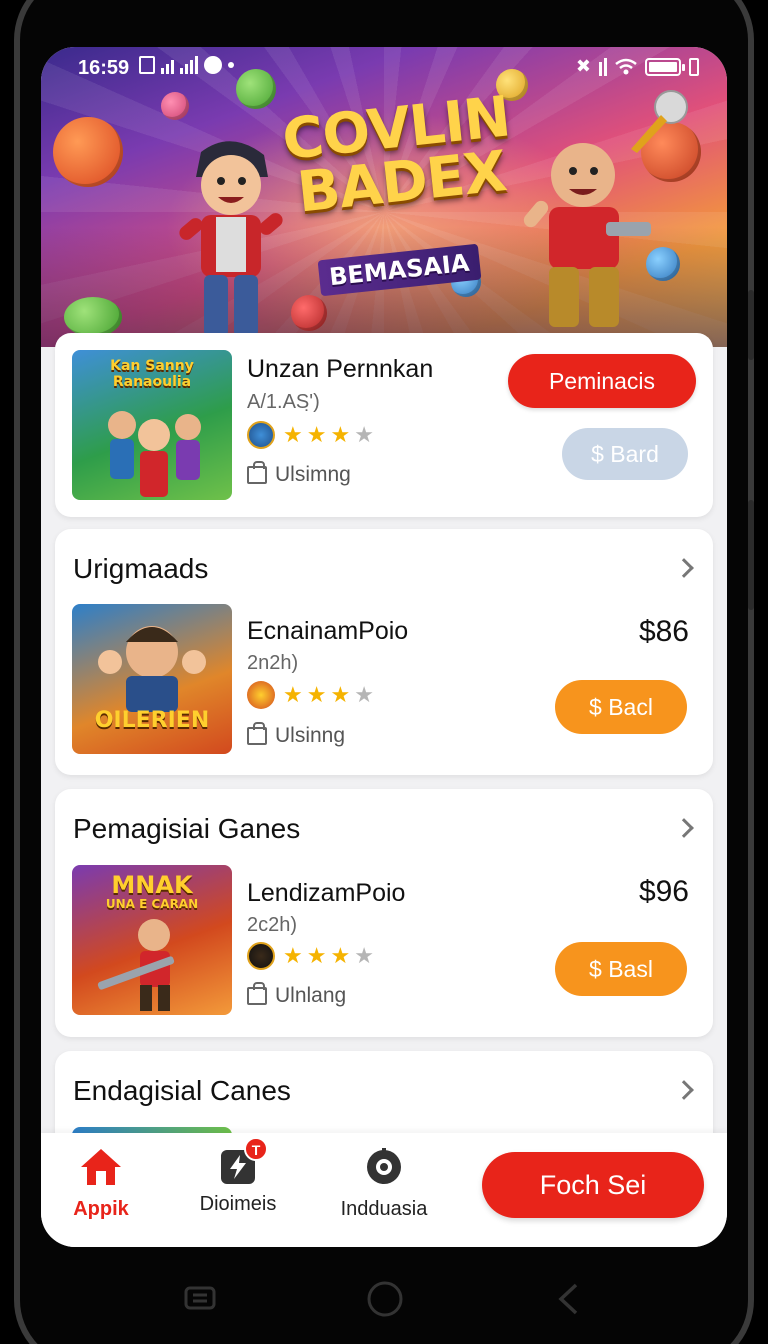  I want to click on buy-button: $ Basl, so click(621, 969).